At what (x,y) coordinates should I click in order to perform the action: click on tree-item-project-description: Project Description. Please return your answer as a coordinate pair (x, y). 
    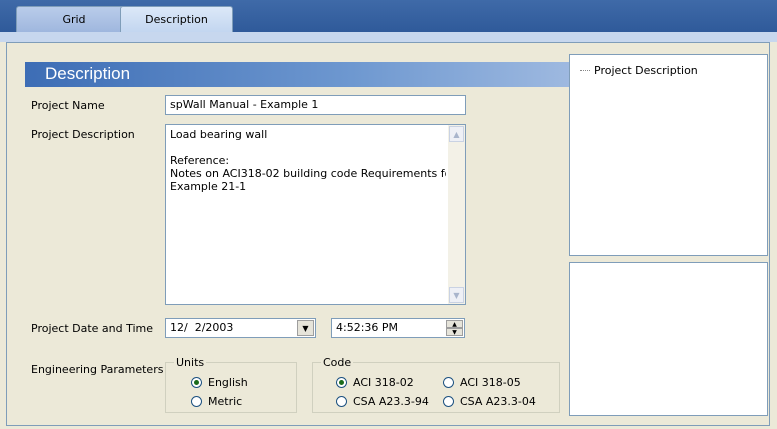
    Looking at the image, I should click on (639, 70).